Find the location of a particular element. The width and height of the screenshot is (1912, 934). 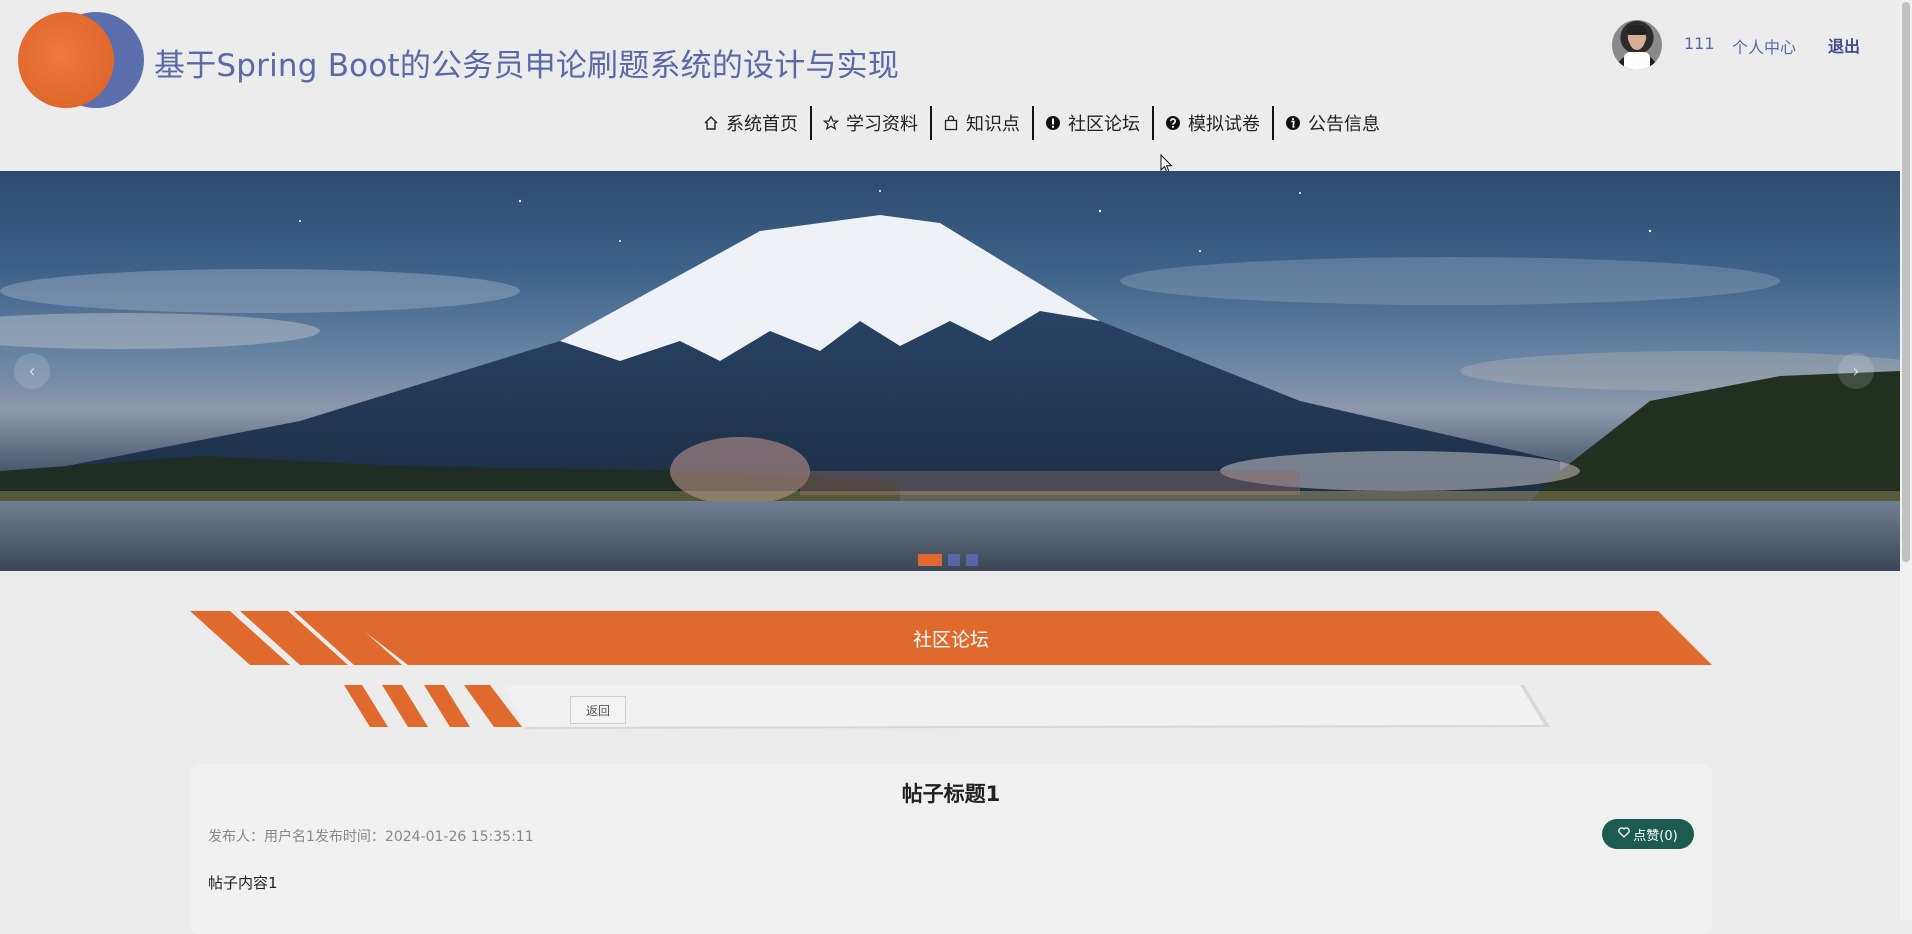

help-circle-icon is located at coordinates (1173, 123).